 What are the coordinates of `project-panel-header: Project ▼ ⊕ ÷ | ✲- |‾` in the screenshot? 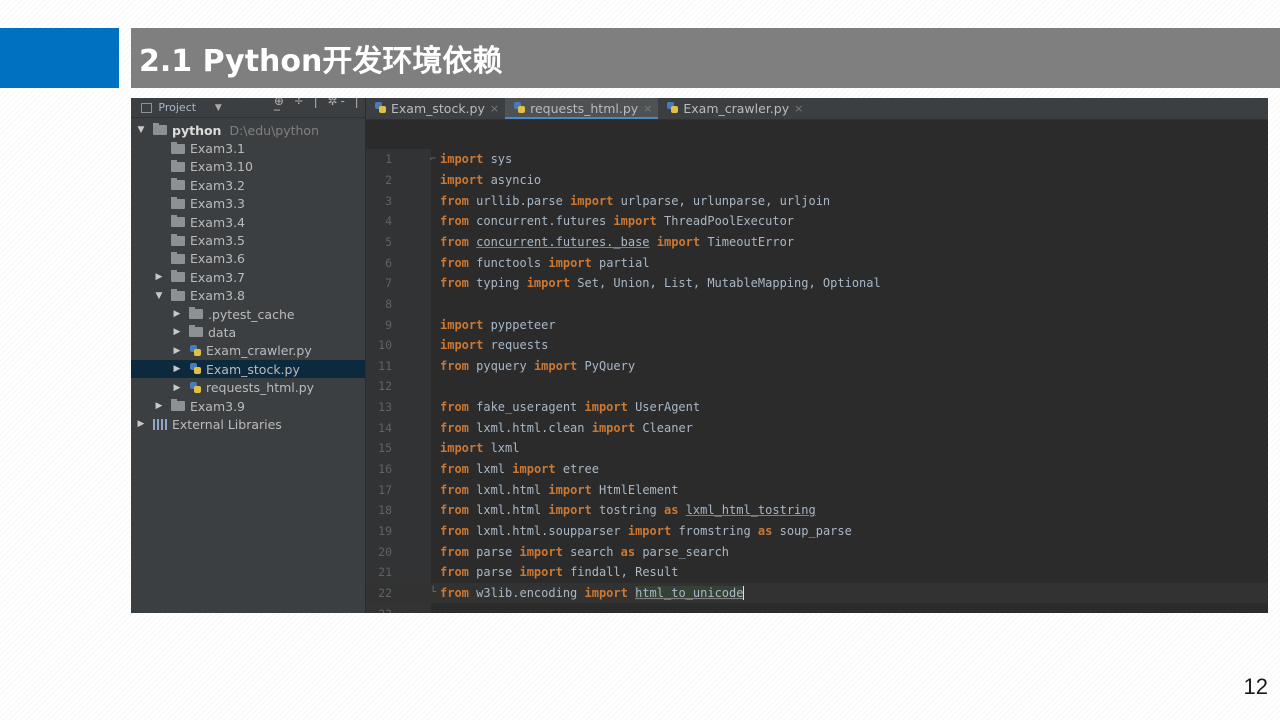 It's located at (248, 110).